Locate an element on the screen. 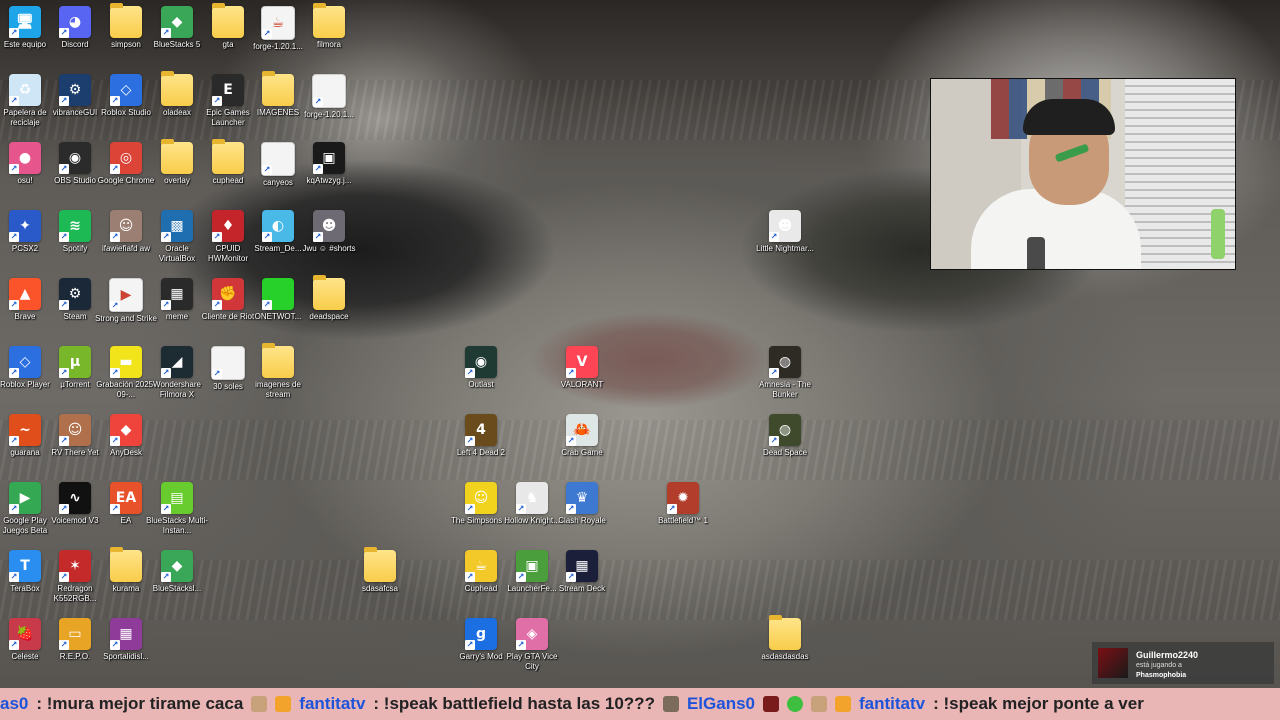 The width and height of the screenshot is (1280, 720). desktop-icon: imagenes de stream is located at coordinates (278, 371).